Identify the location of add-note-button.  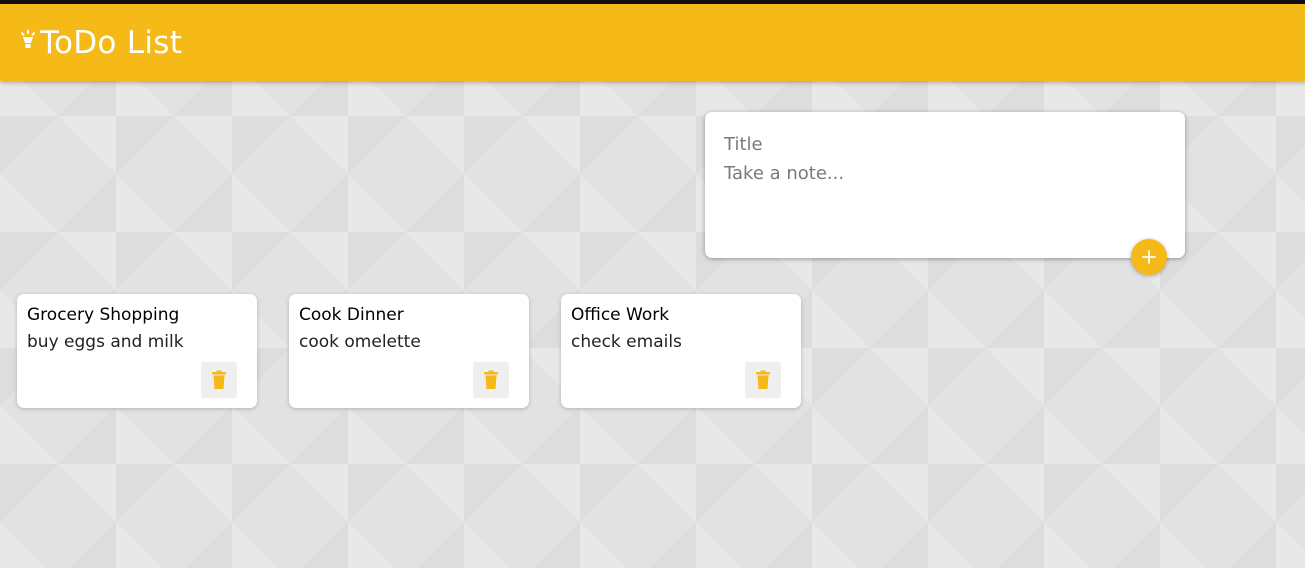
(1149, 257).